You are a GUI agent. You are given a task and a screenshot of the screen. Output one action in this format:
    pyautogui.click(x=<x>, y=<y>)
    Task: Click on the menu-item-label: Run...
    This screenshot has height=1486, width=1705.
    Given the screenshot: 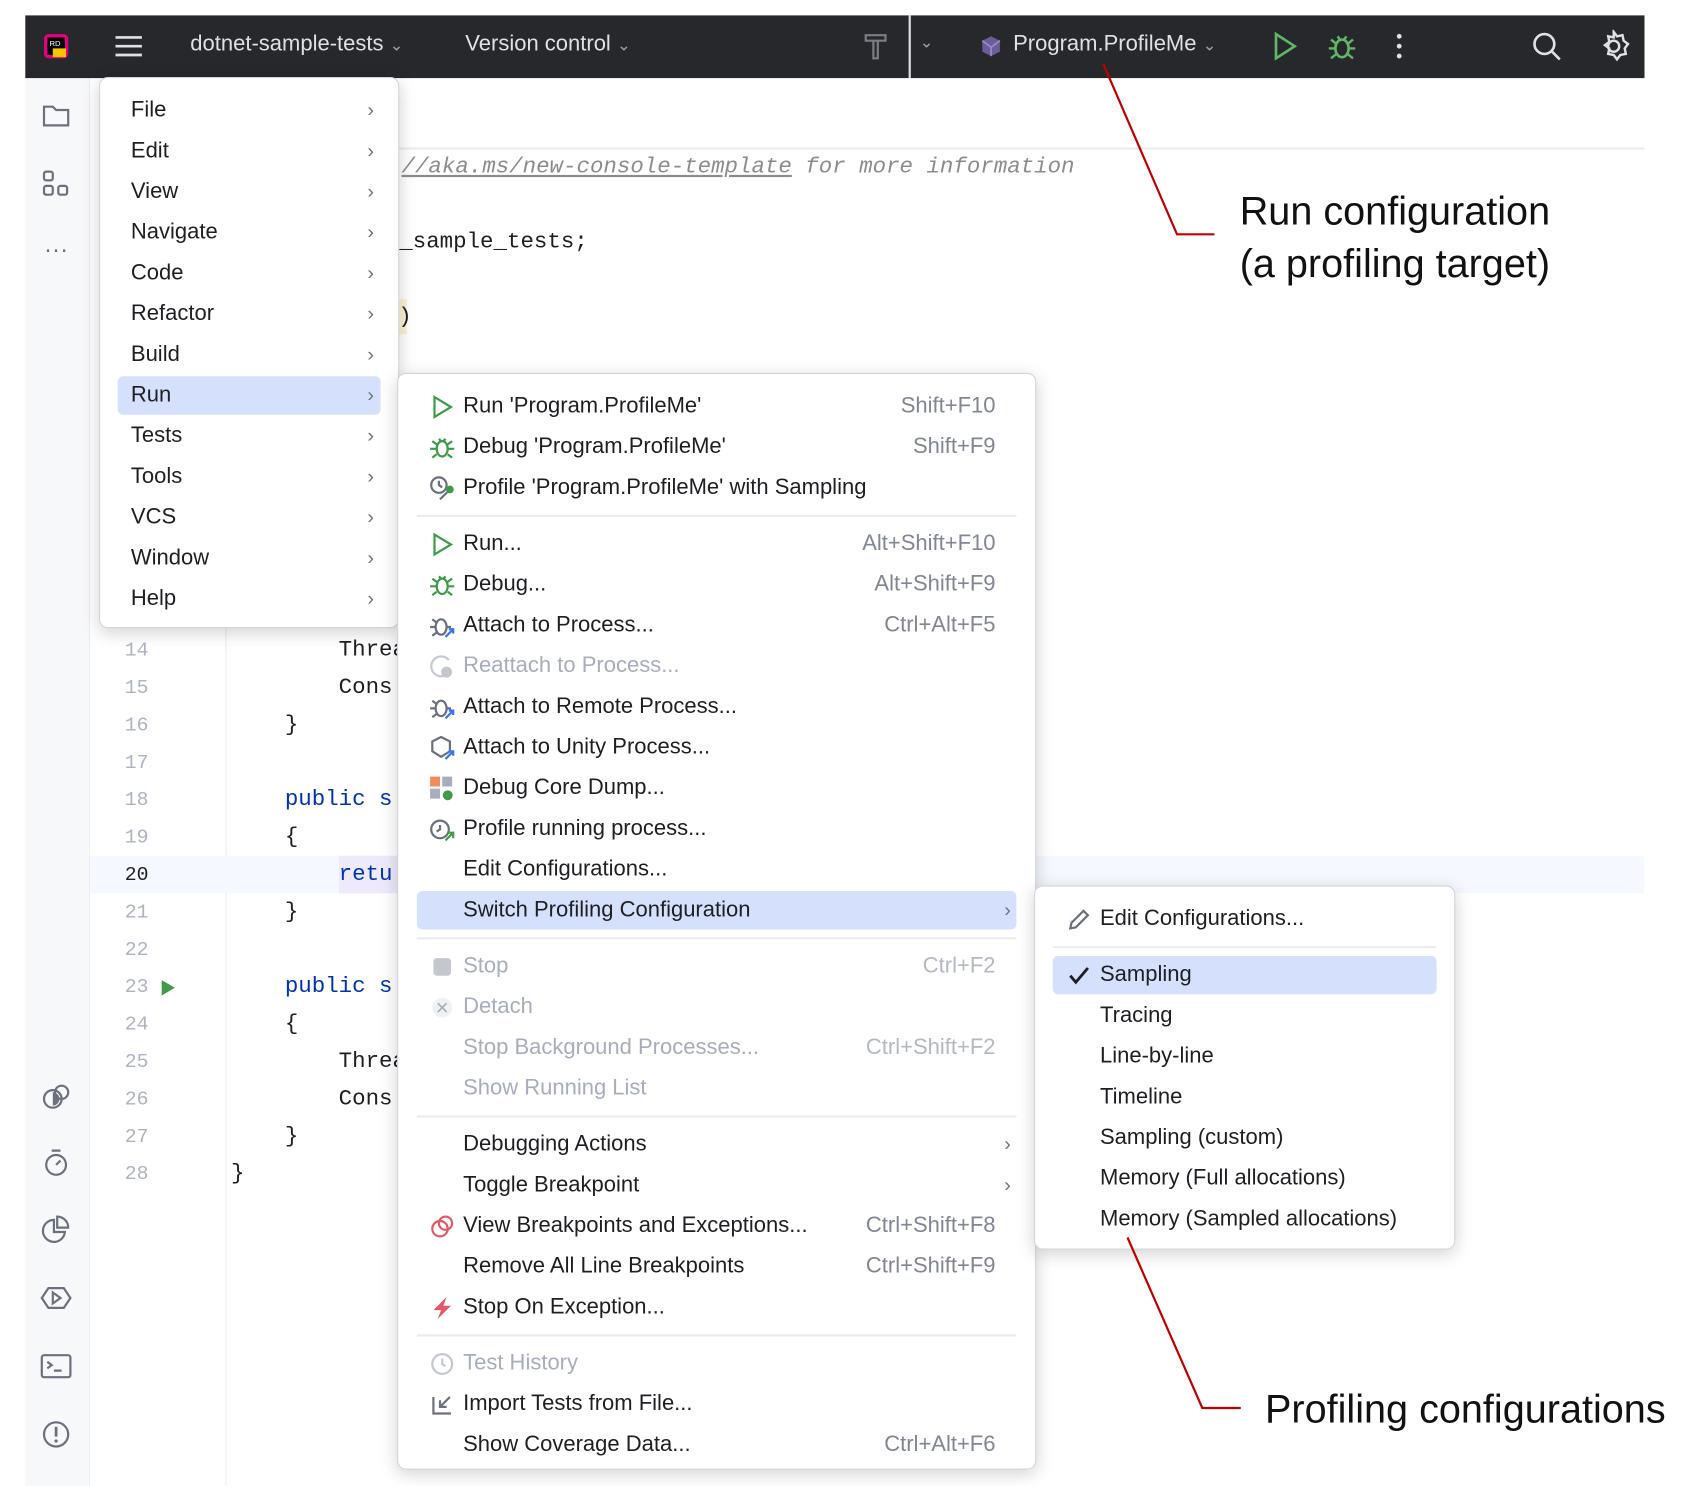 What is the action you would take?
    pyautogui.click(x=492, y=543)
    